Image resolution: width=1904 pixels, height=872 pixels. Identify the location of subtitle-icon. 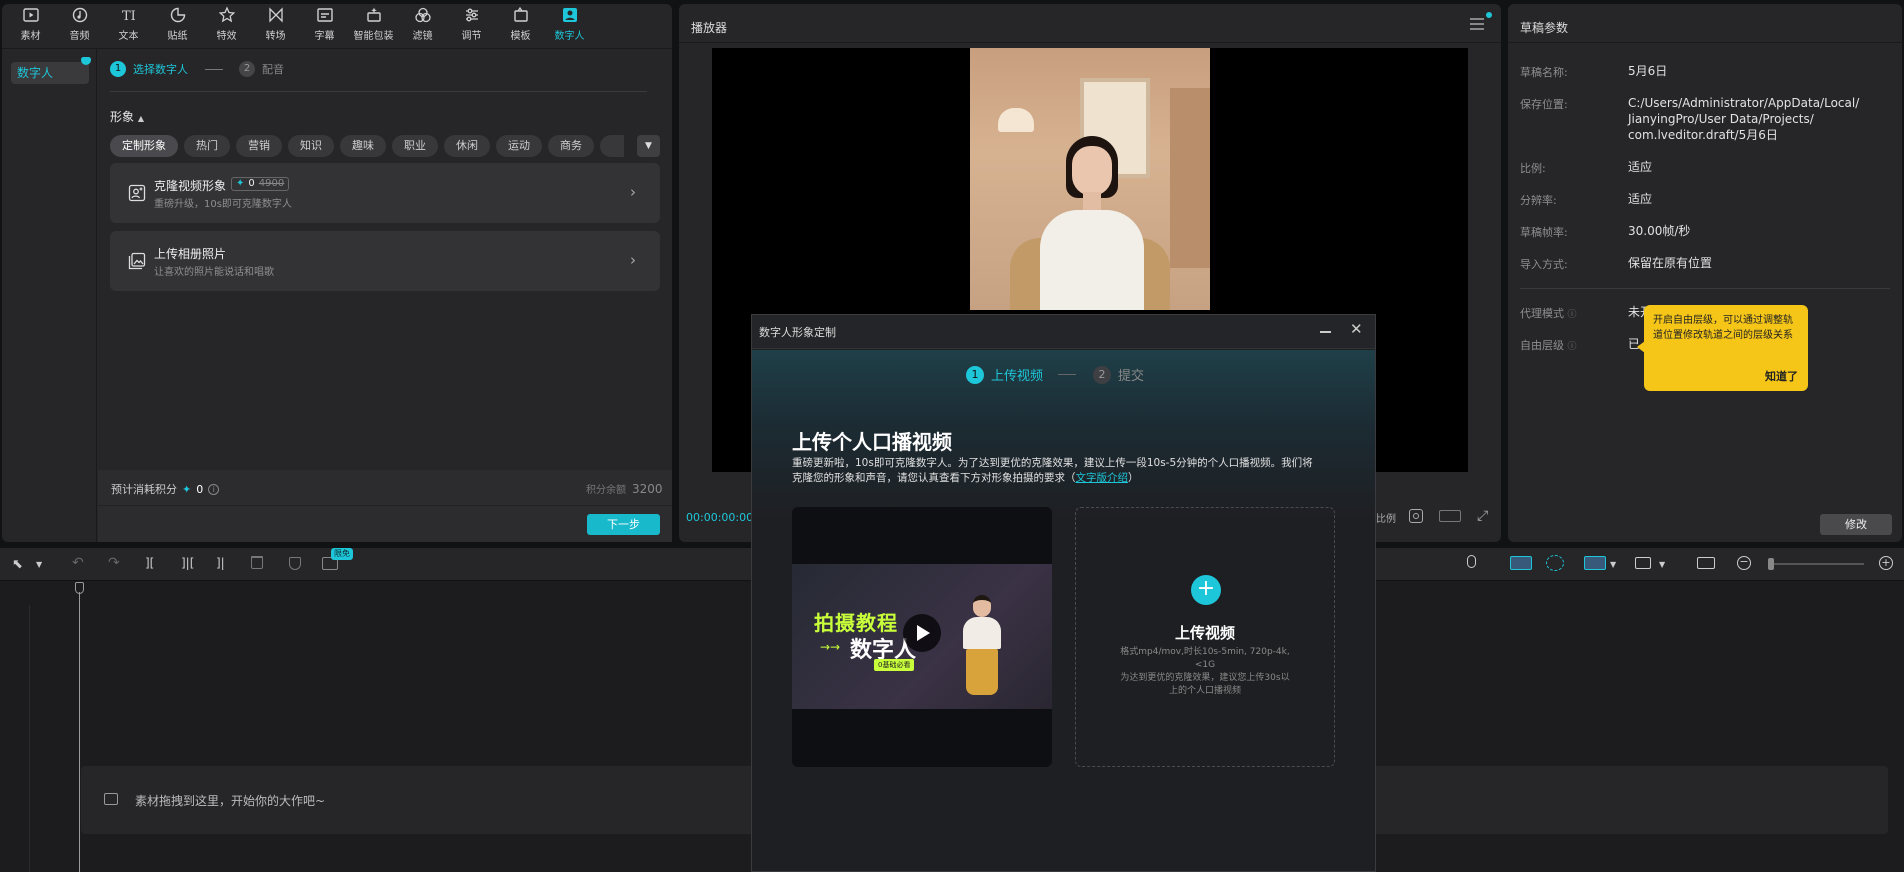
(324, 15).